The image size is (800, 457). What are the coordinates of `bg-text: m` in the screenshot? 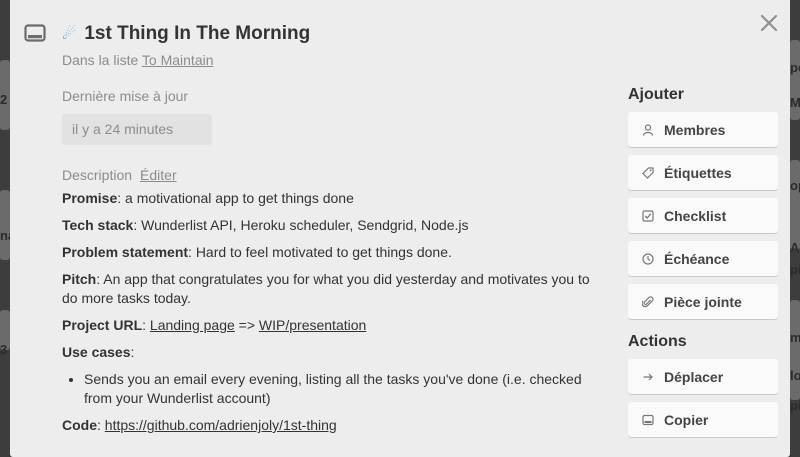 It's located at (795, 337).